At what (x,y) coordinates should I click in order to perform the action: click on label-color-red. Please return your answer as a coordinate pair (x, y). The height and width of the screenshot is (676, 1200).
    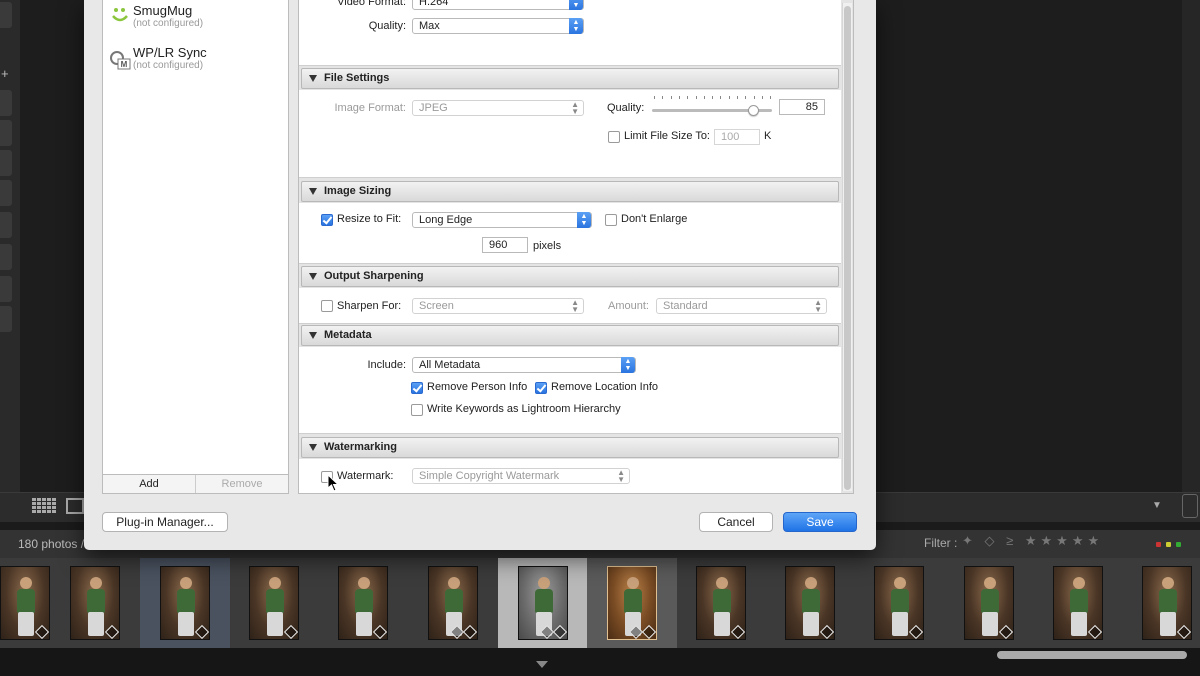
    Looking at the image, I should click on (1158, 544).